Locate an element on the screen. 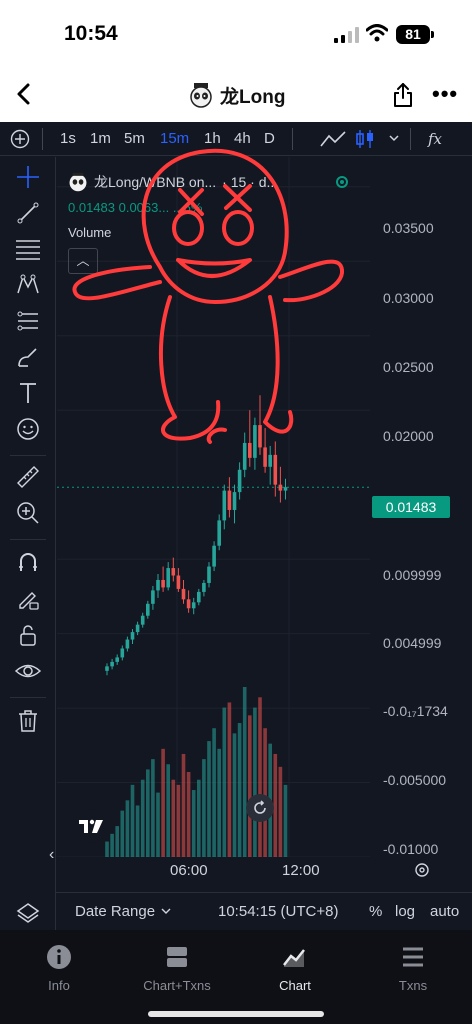 The height and width of the screenshot is (1024, 472). price-tick: -0.005000 is located at coordinates (415, 780).